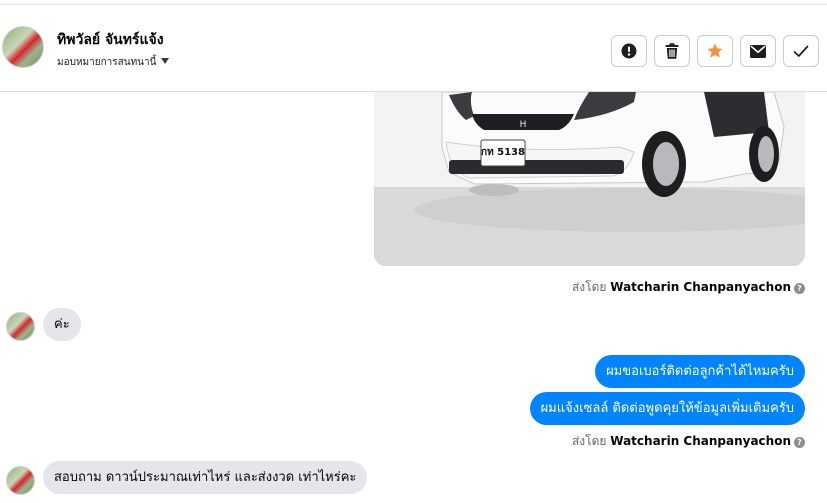 Image resolution: width=827 pixels, height=503 pixels. Describe the element at coordinates (523, 125) in the screenshot. I see `svg-text: H` at that location.